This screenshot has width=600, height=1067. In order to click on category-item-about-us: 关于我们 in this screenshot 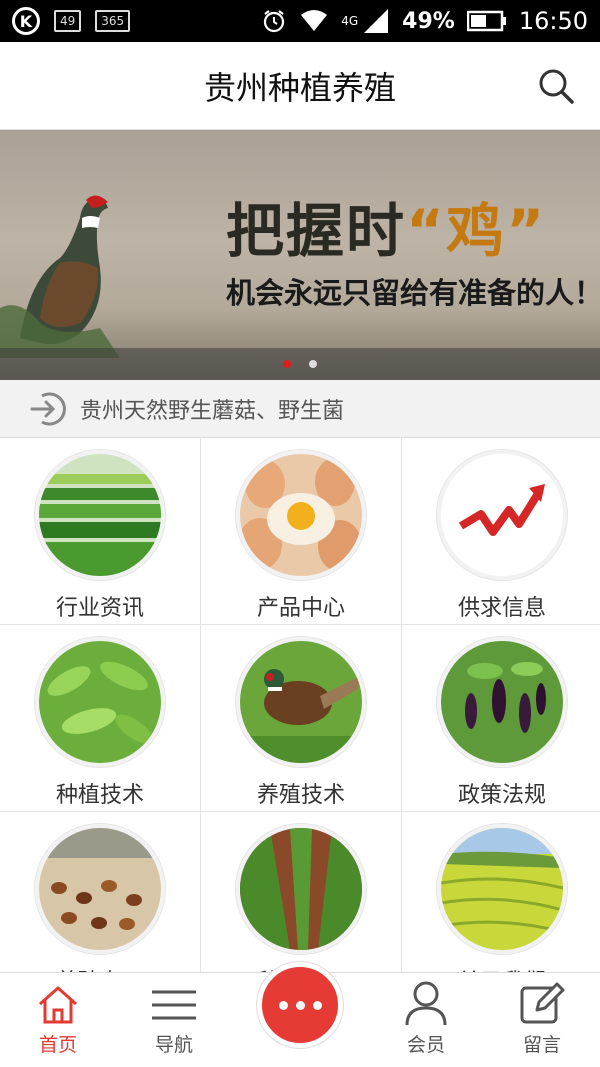, I will do `click(501, 905)`.